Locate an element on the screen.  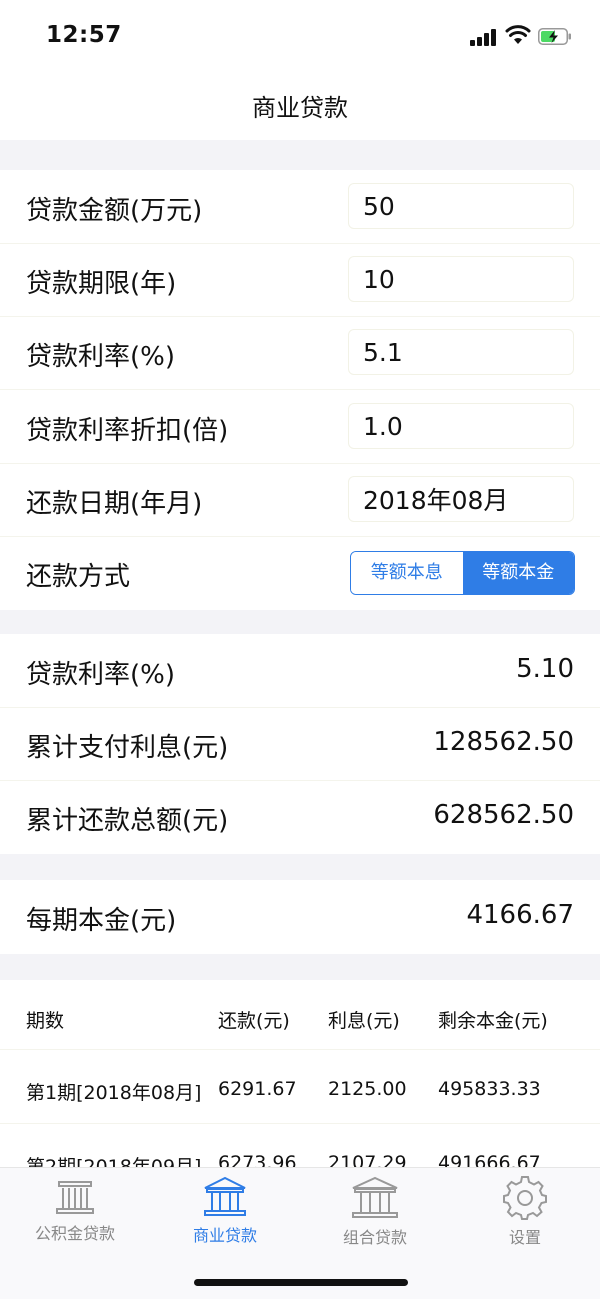
per-period-section: 每期本金(元) 4166.67 is located at coordinates (300, 917).